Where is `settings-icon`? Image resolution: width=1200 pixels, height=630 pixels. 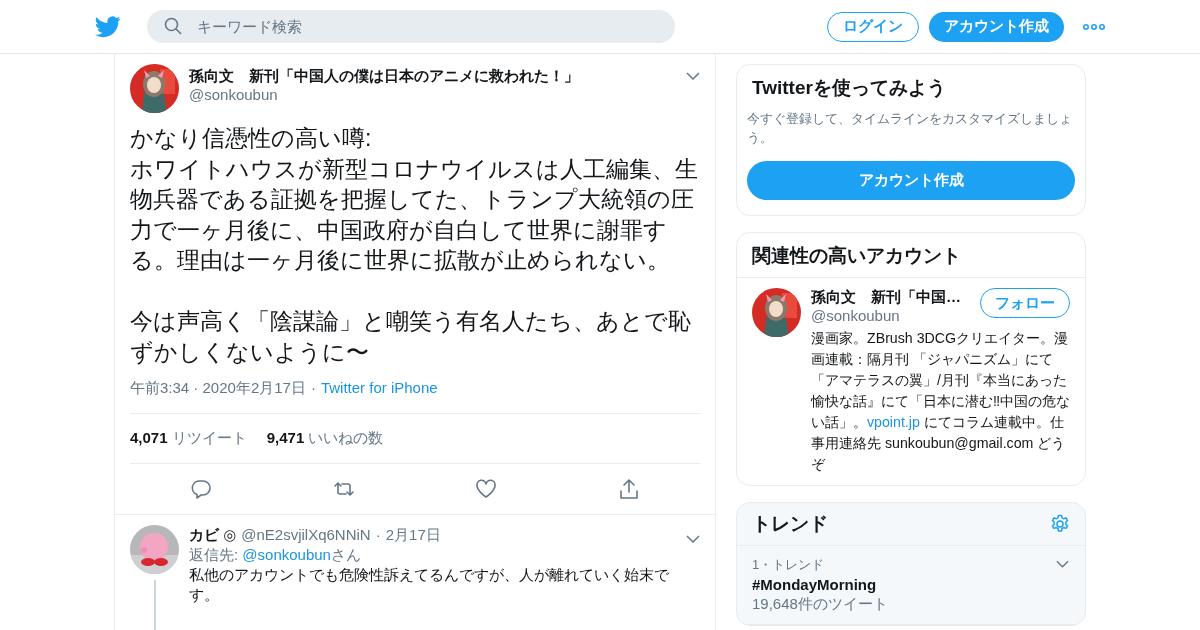 settings-icon is located at coordinates (1060, 524).